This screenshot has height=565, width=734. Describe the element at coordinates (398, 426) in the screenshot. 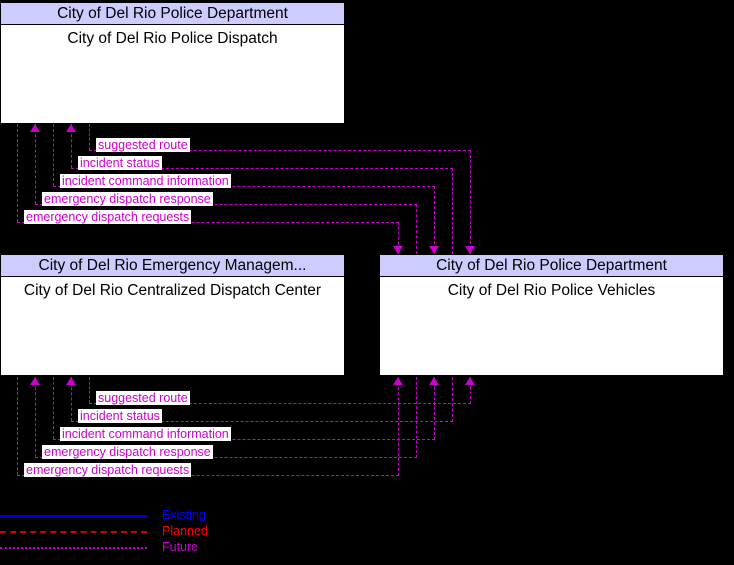

I see `flow-run-right-b5` at that location.